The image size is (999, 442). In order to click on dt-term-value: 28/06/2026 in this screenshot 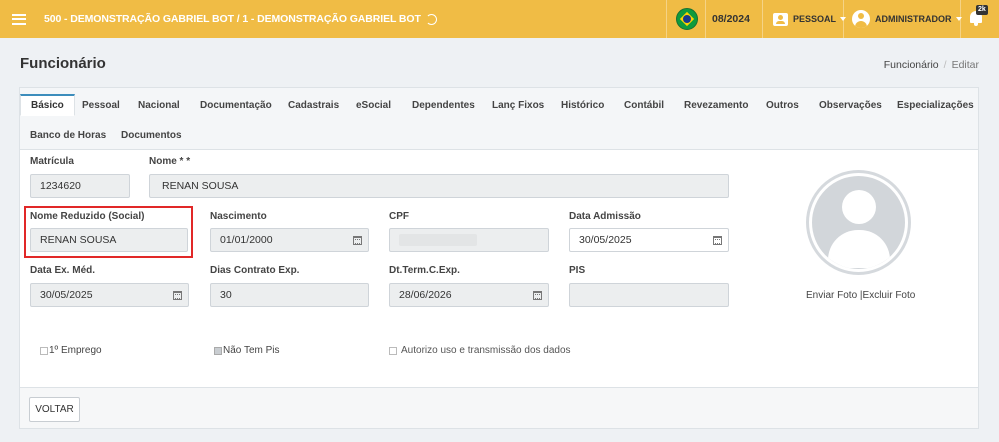, I will do `click(425, 295)`.